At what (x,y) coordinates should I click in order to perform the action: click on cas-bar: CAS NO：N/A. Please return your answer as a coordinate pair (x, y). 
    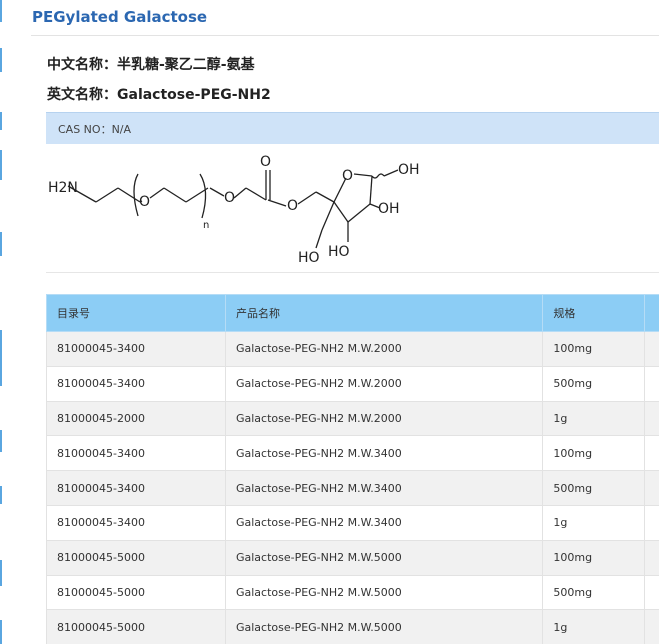
    Looking at the image, I should click on (352, 128).